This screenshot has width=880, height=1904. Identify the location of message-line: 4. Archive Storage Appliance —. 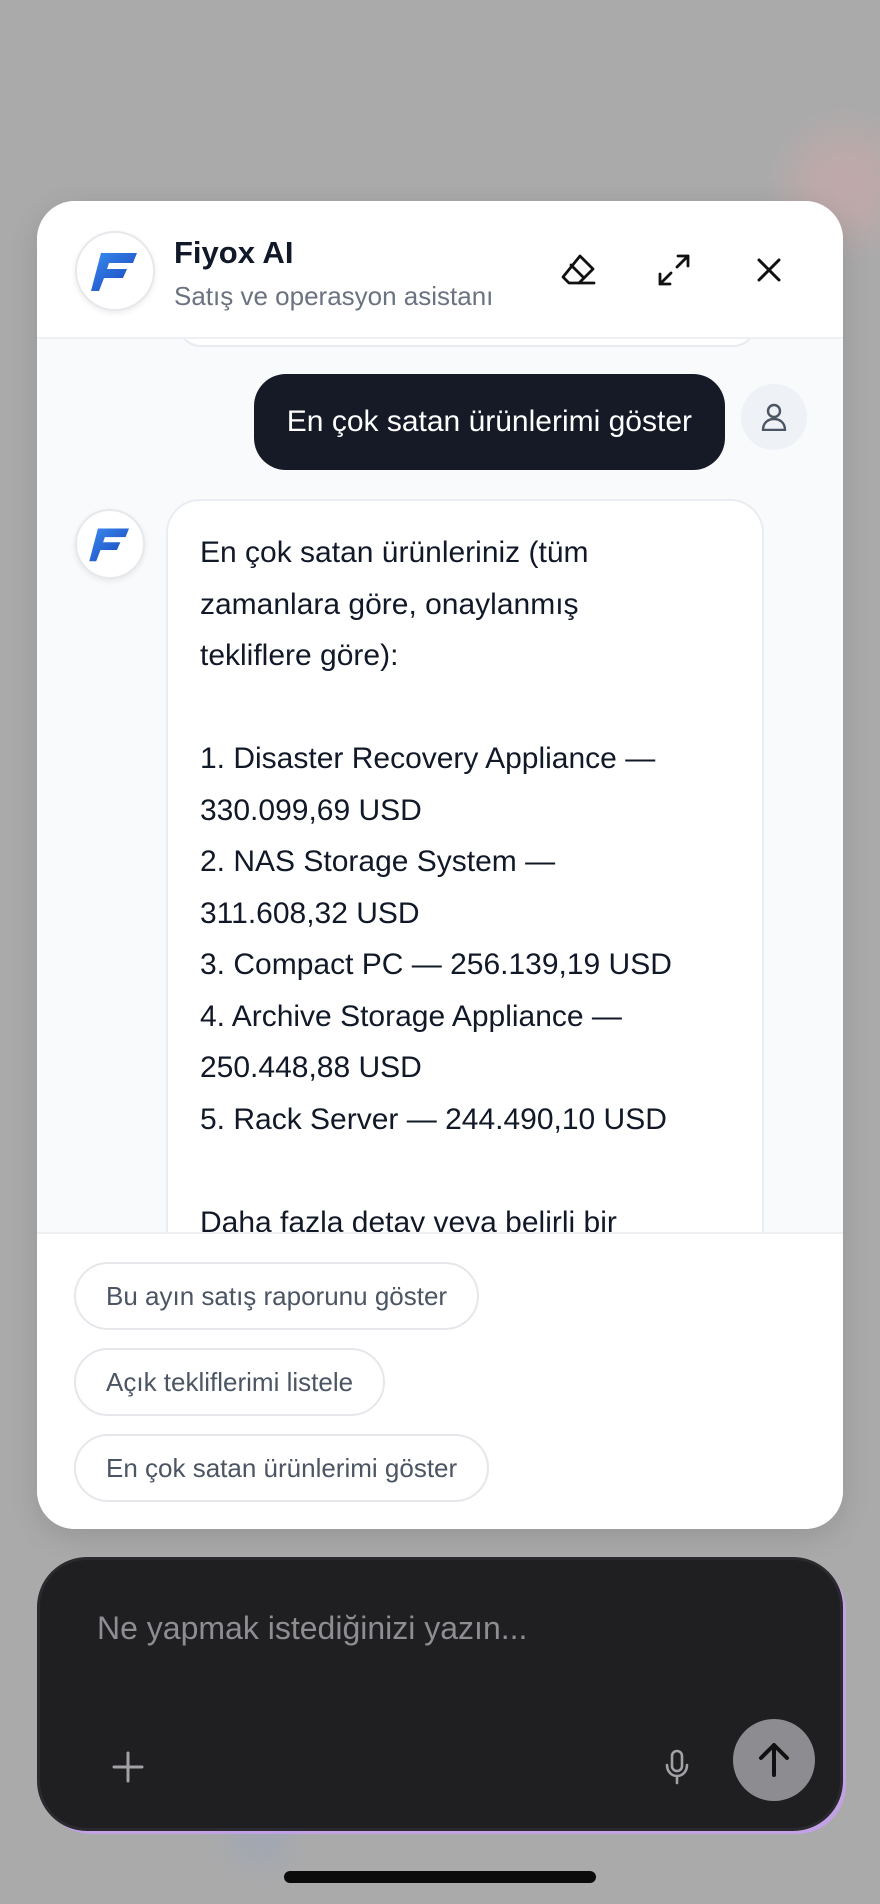
(411, 1016).